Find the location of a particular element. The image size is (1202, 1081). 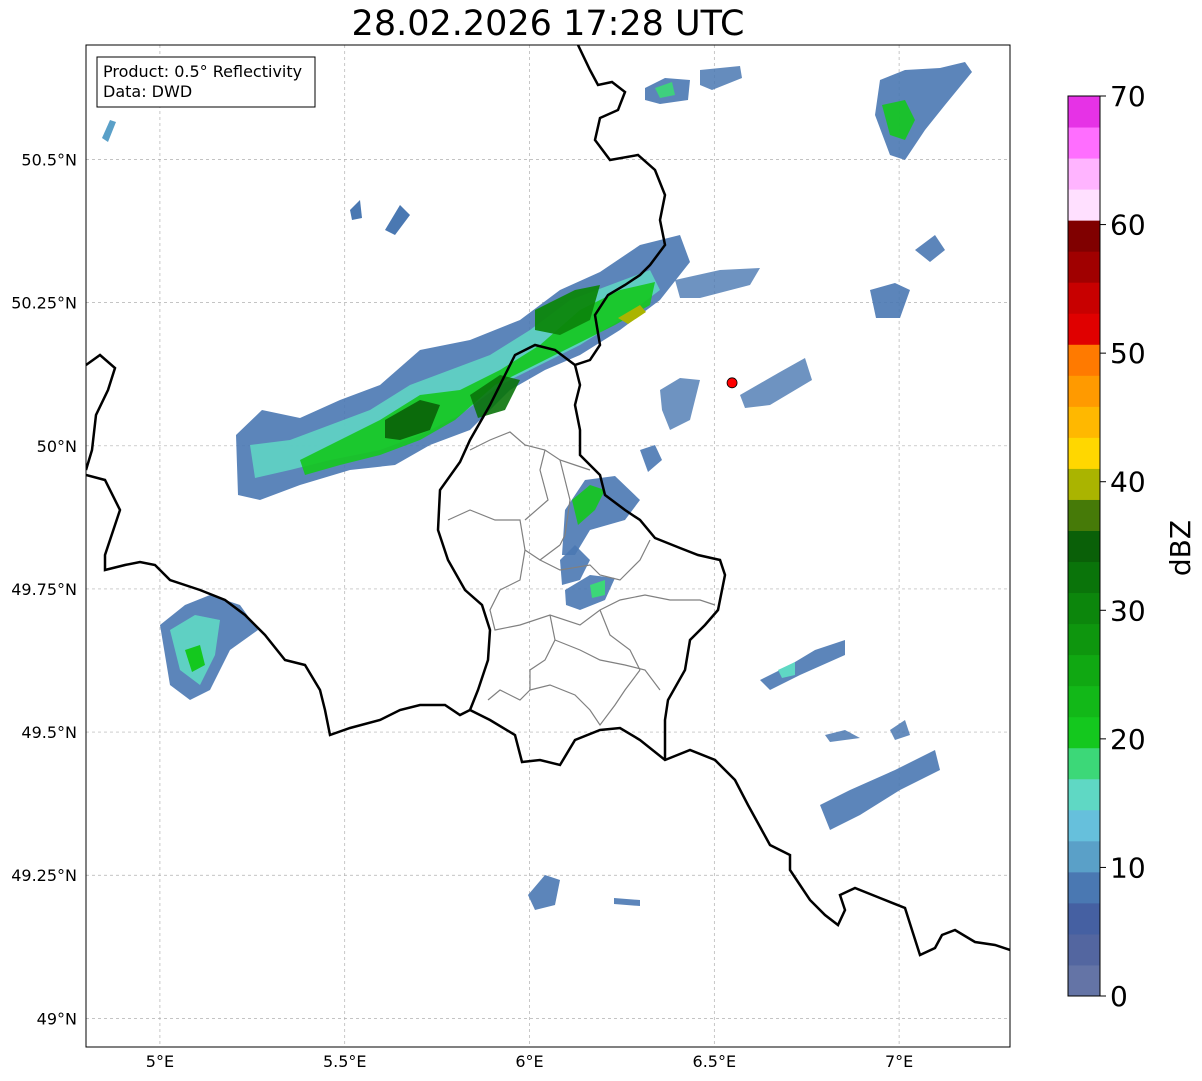

colorbar-tick-label: 40 is located at coordinates (1128, 482).